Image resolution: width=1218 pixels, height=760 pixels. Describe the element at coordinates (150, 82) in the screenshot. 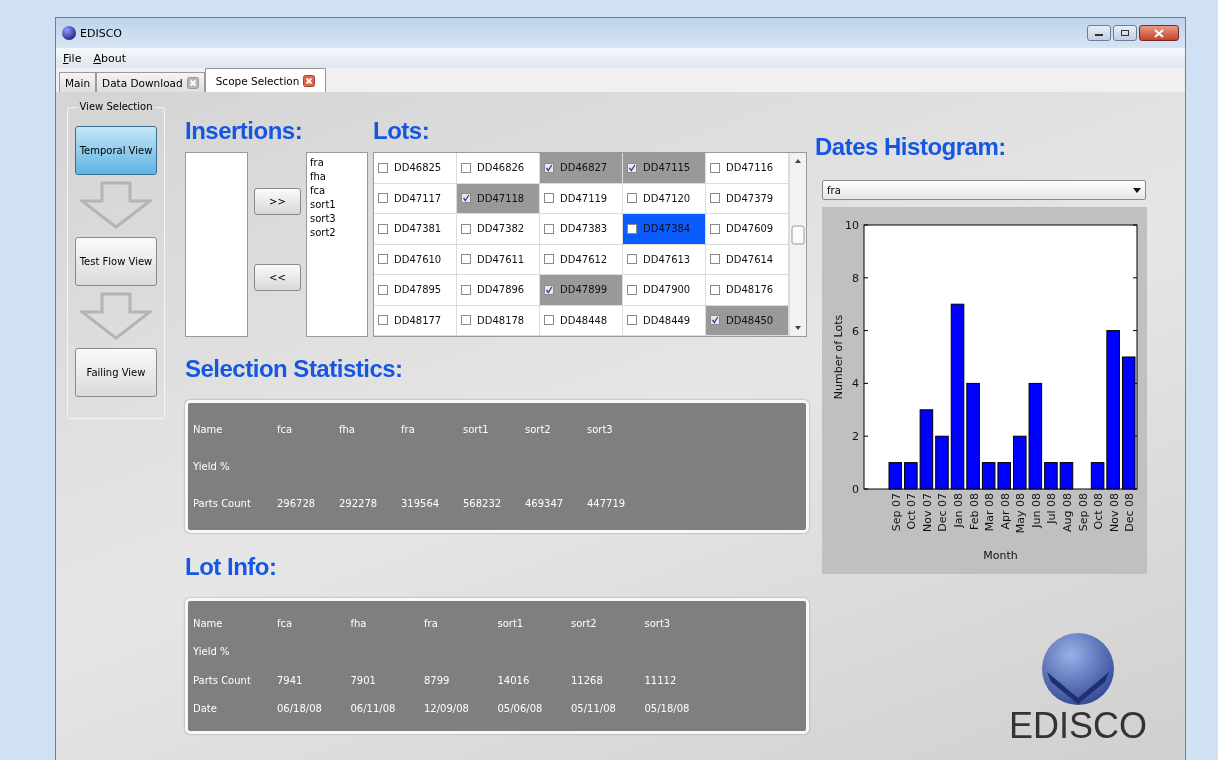

I see `tab: Data Download` at that location.